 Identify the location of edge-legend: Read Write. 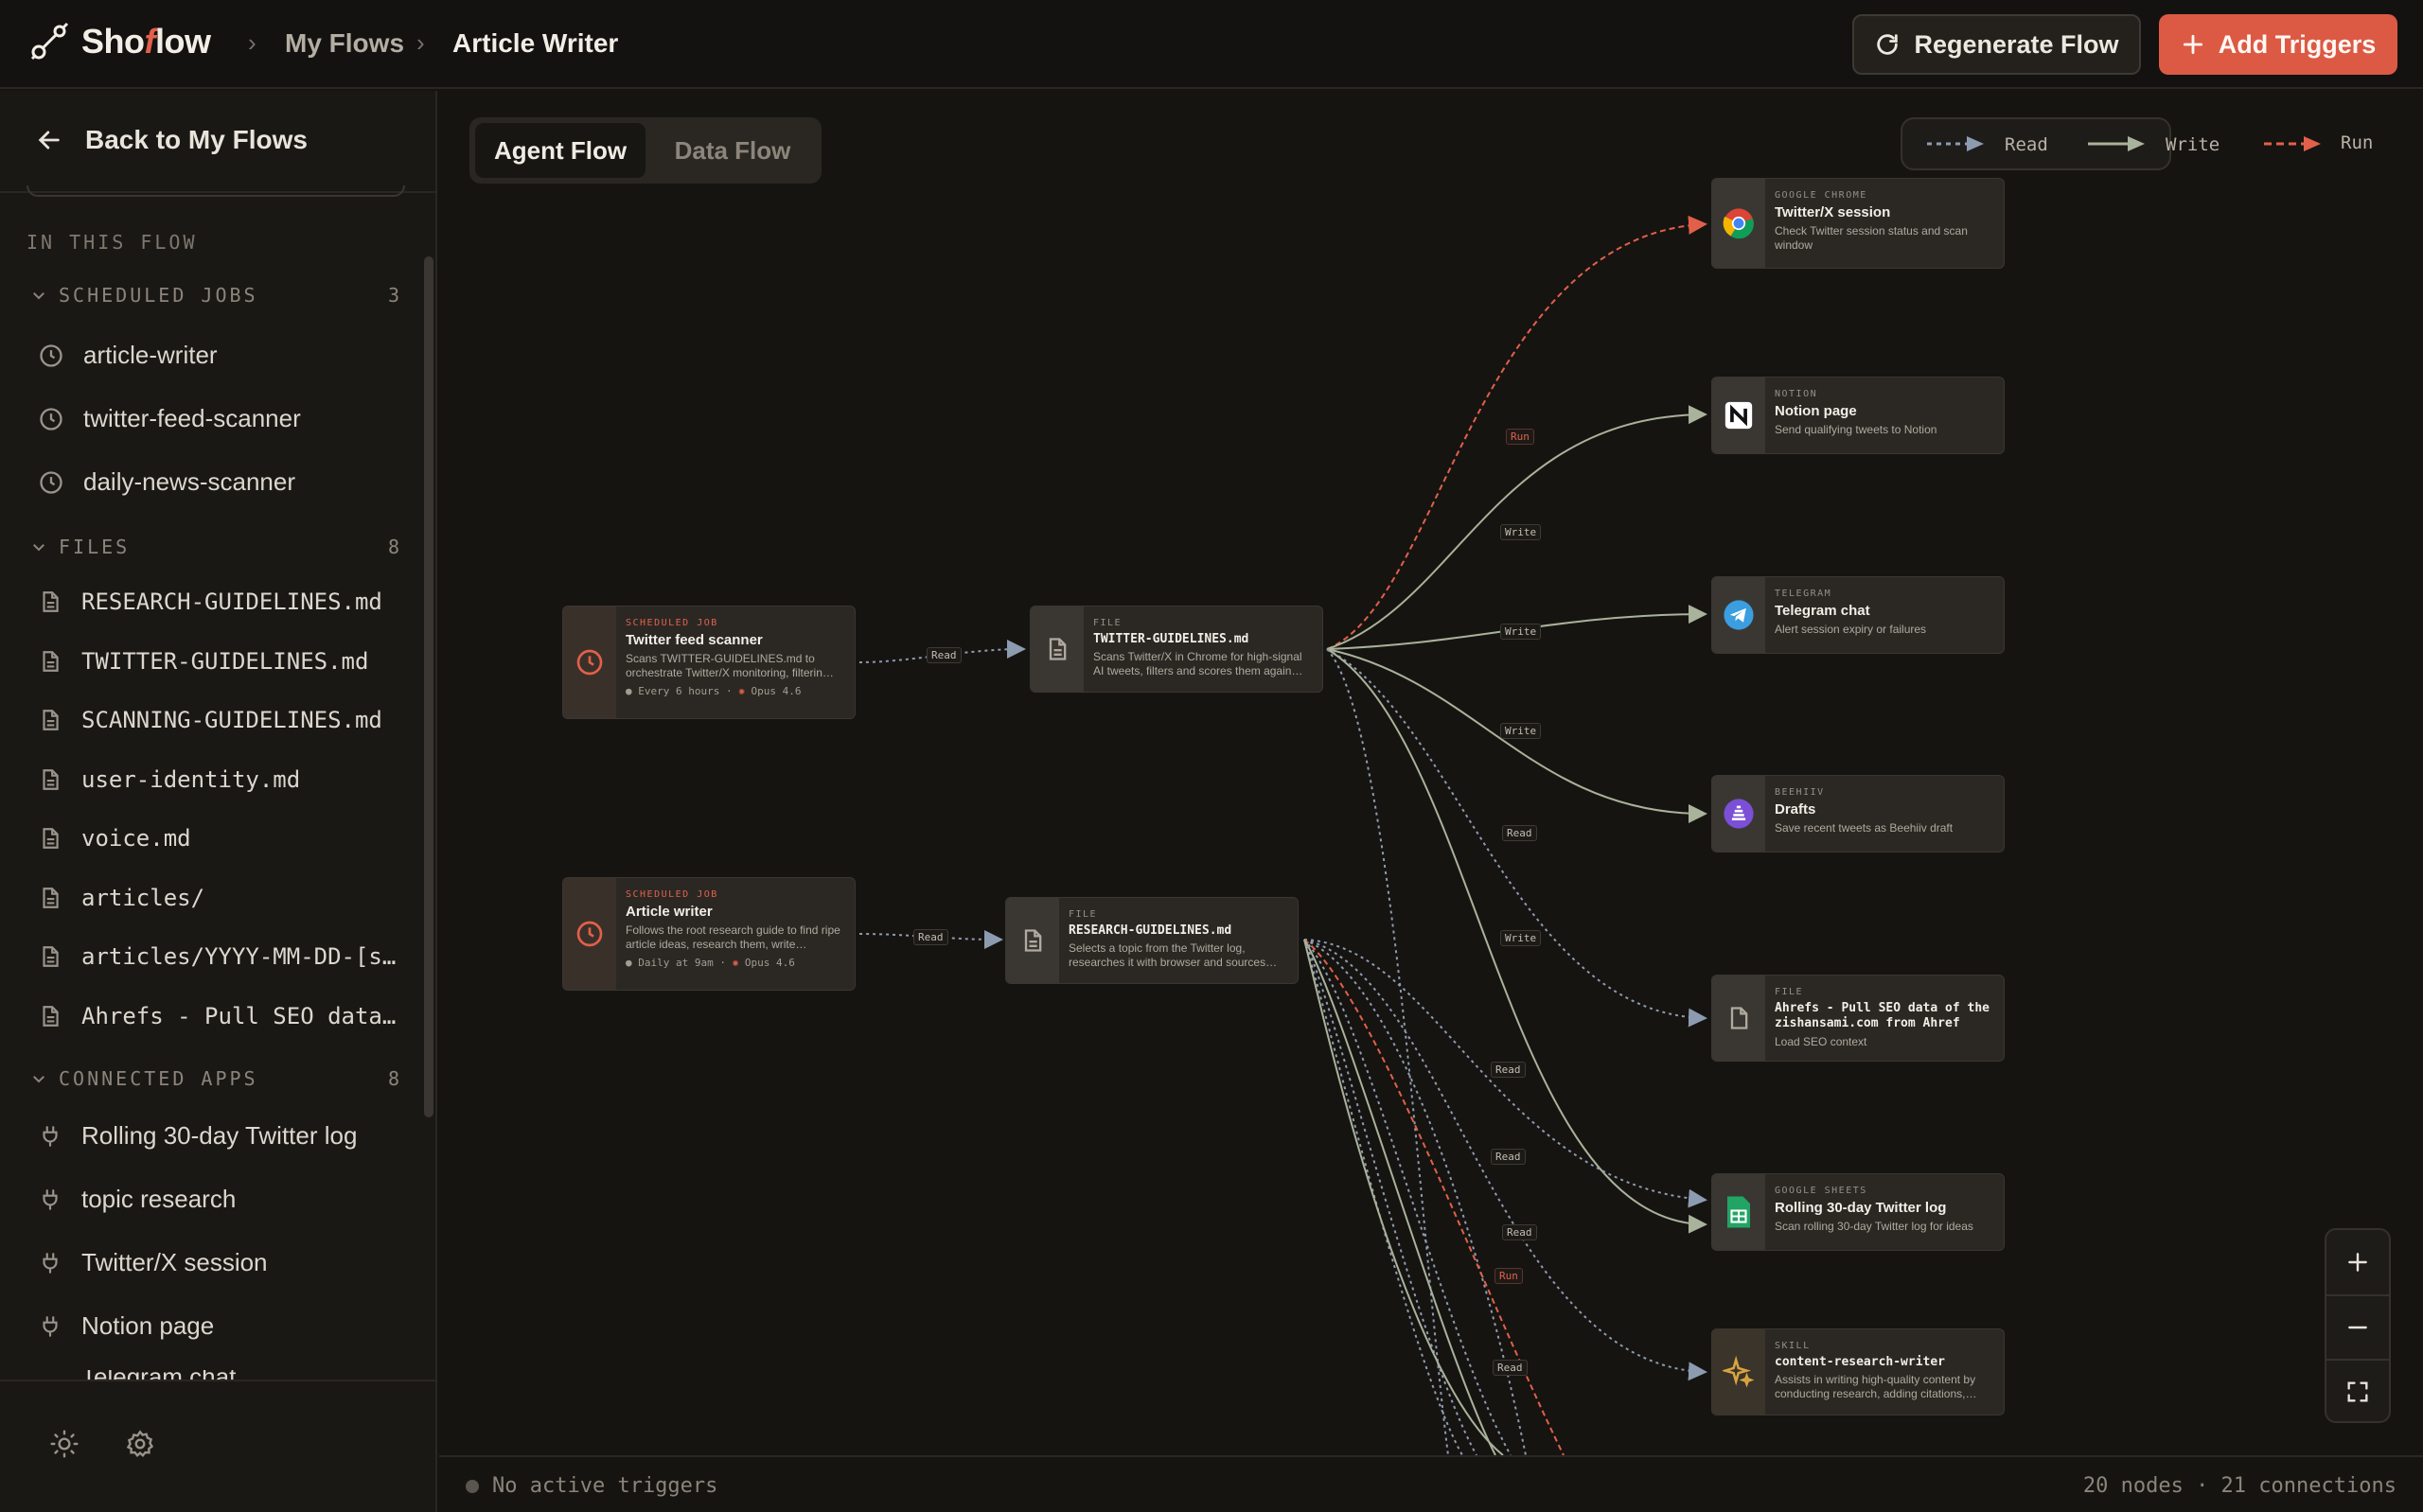
(2111, 143).